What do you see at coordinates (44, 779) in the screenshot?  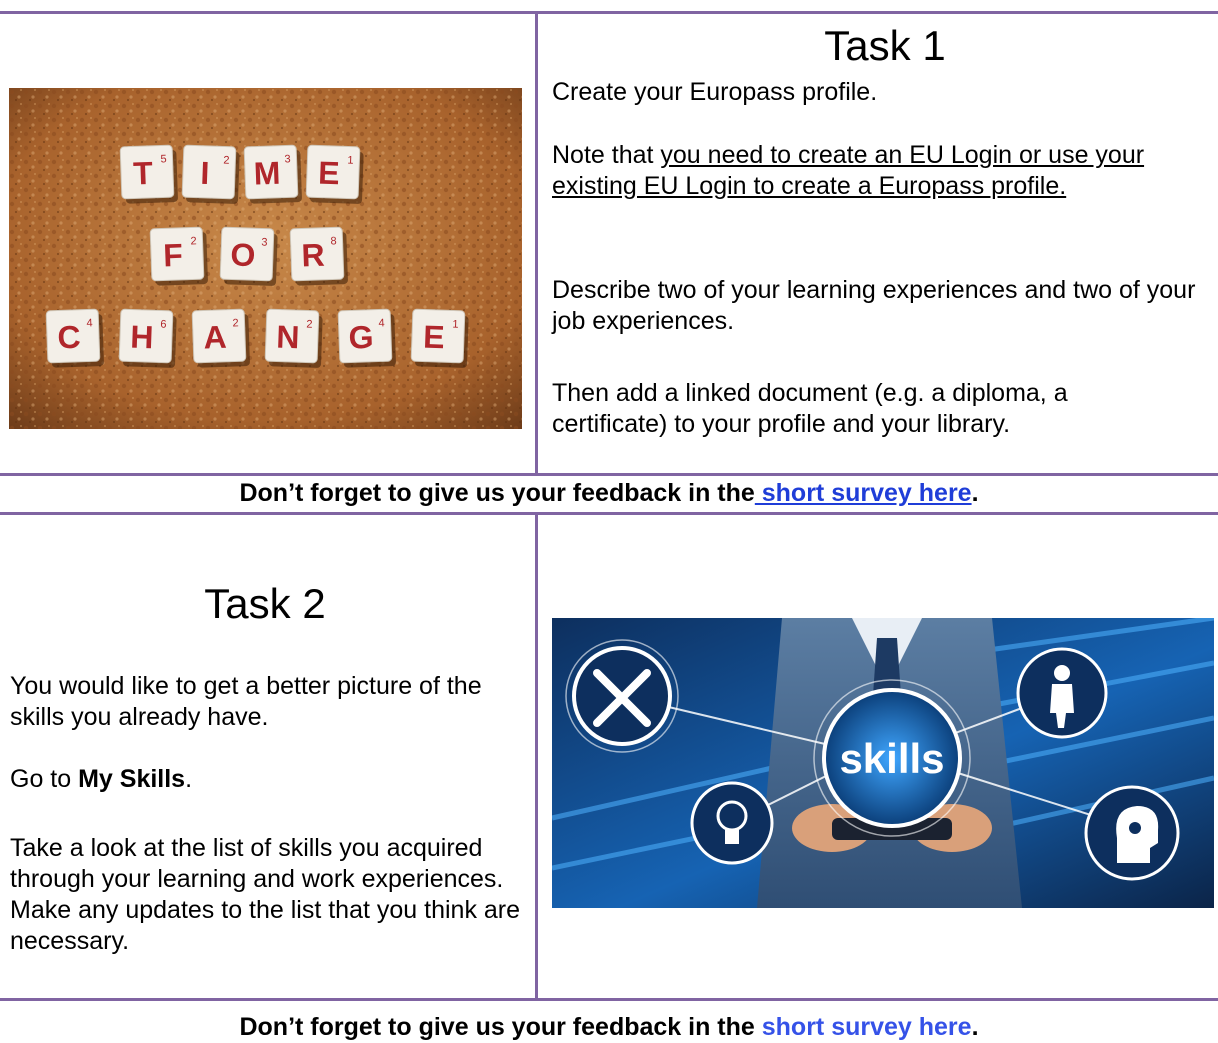 I see `task2-goto-prefix: Go to` at bounding box center [44, 779].